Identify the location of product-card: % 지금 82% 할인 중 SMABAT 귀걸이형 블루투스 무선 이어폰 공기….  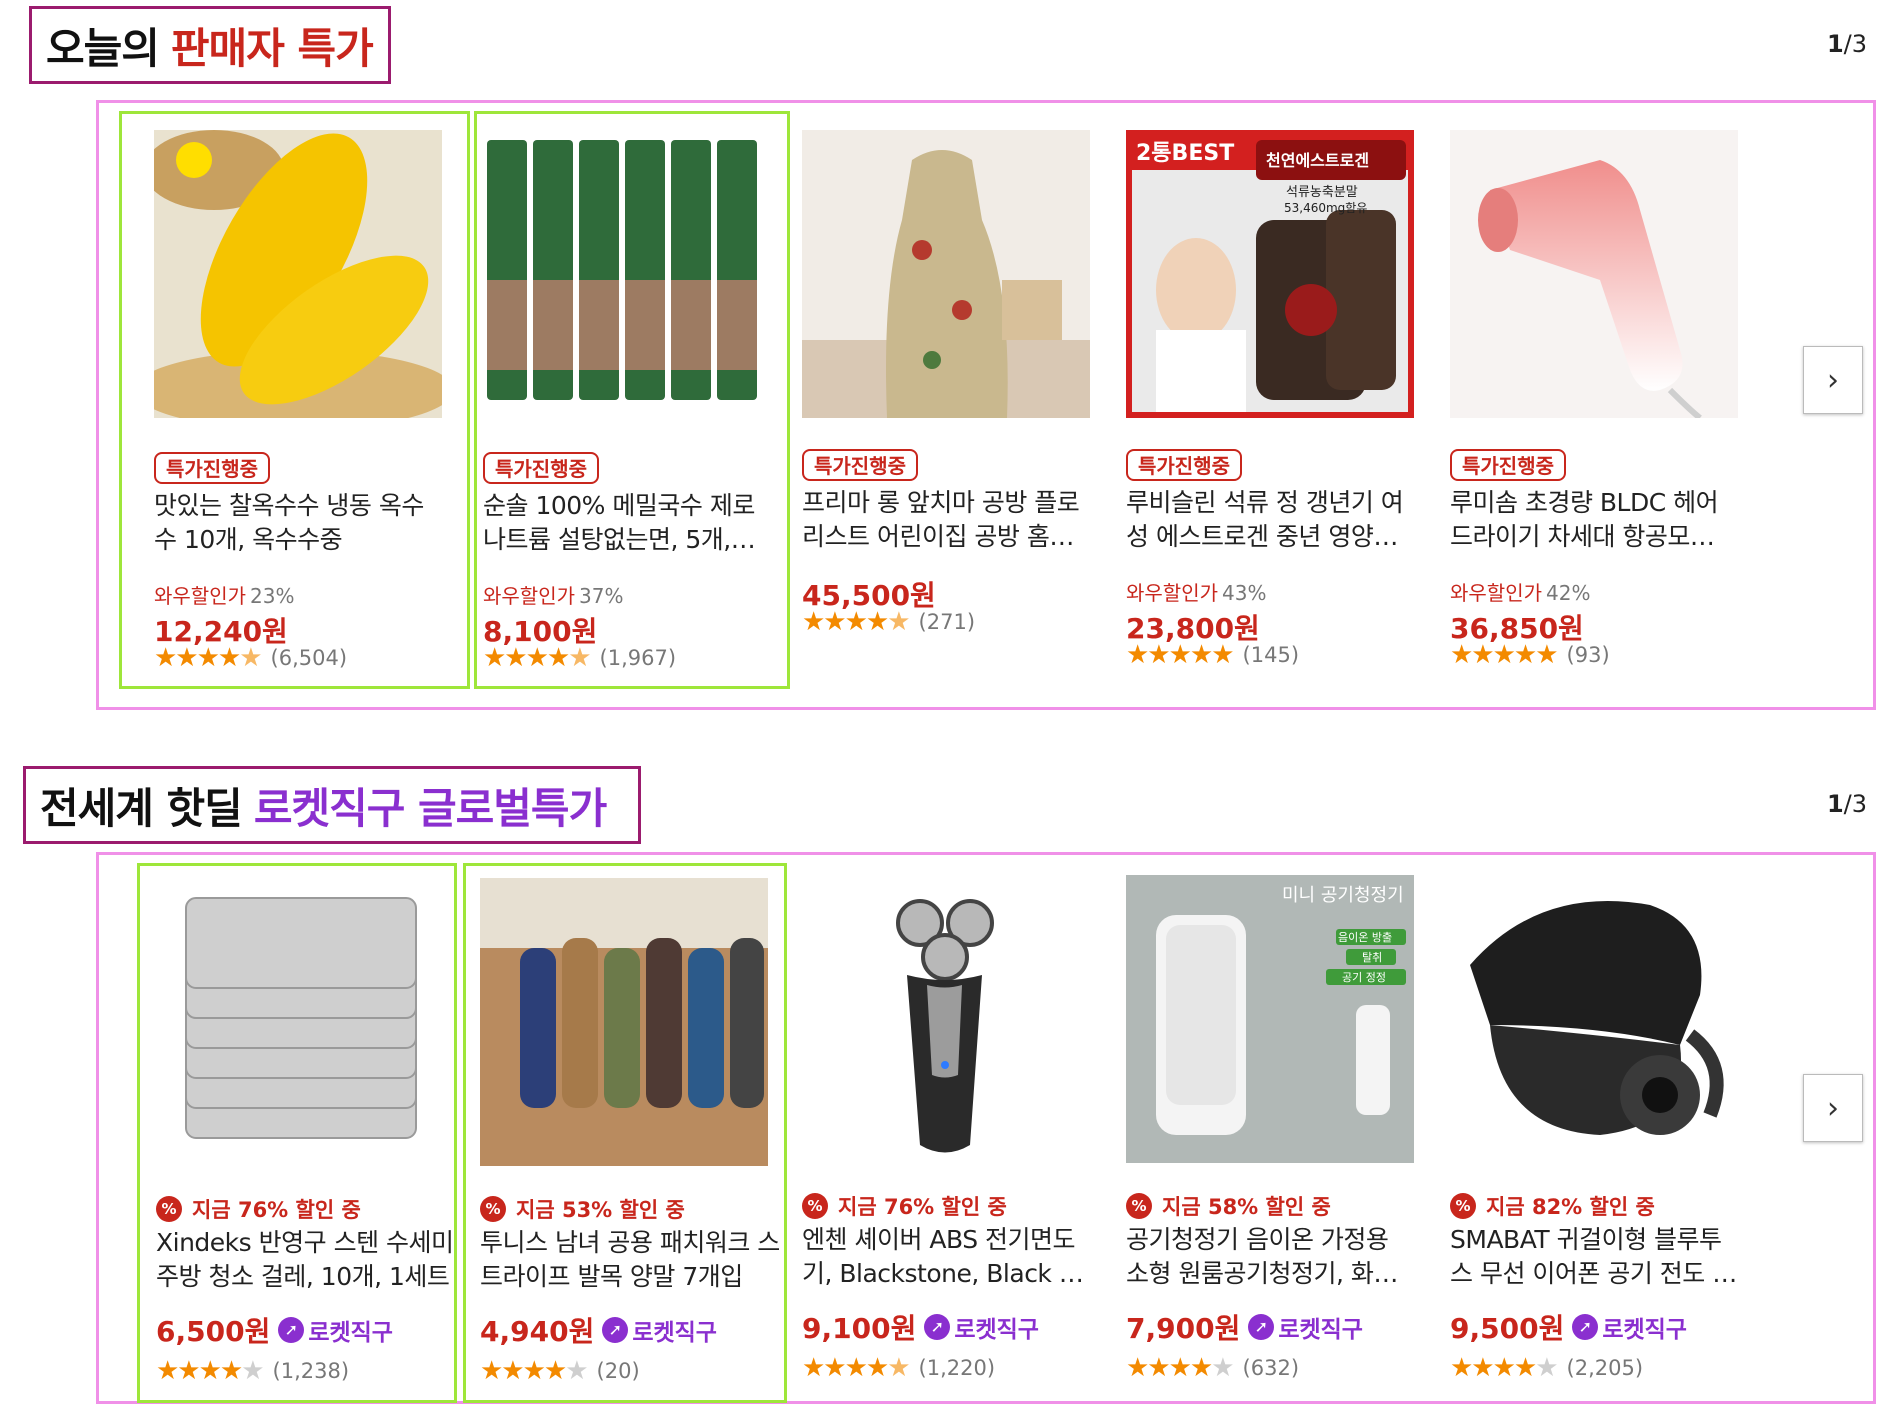
(1600, 1133).